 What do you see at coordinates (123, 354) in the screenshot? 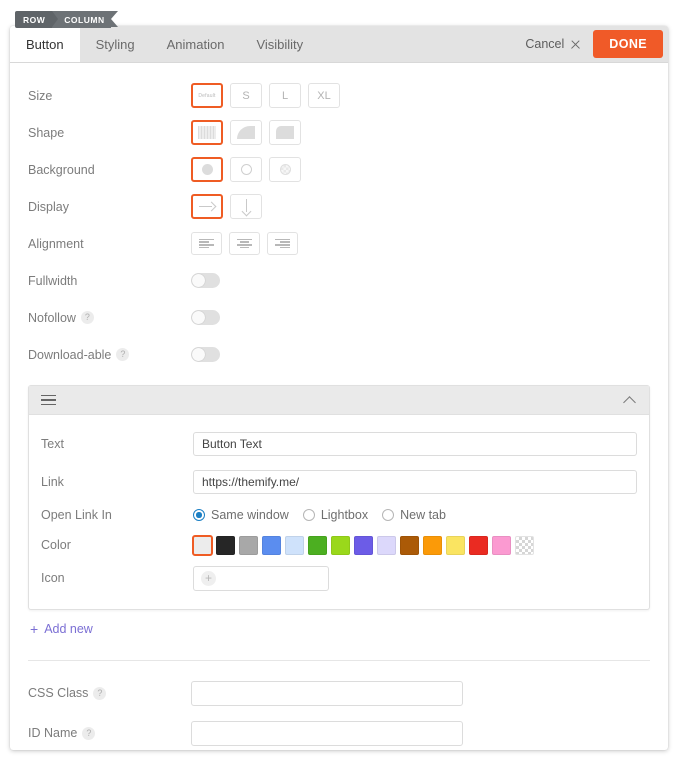
I see `downloadable-help-icon: ?` at bounding box center [123, 354].